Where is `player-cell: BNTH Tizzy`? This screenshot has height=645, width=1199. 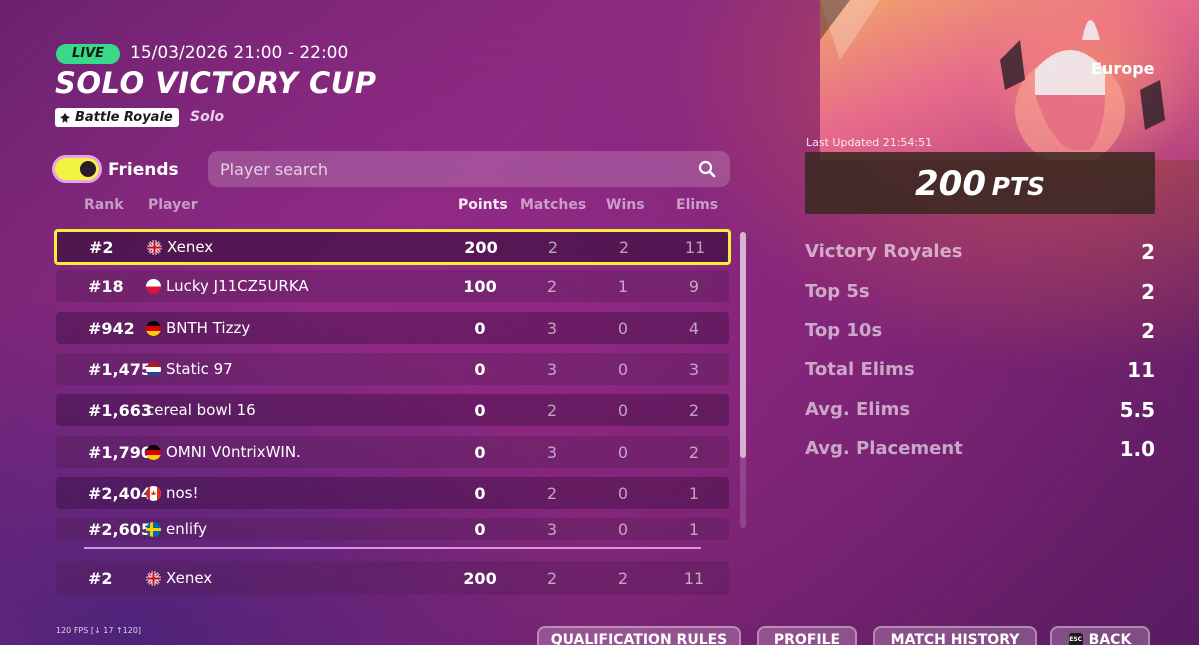
player-cell: BNTH Tizzy is located at coordinates (198, 328).